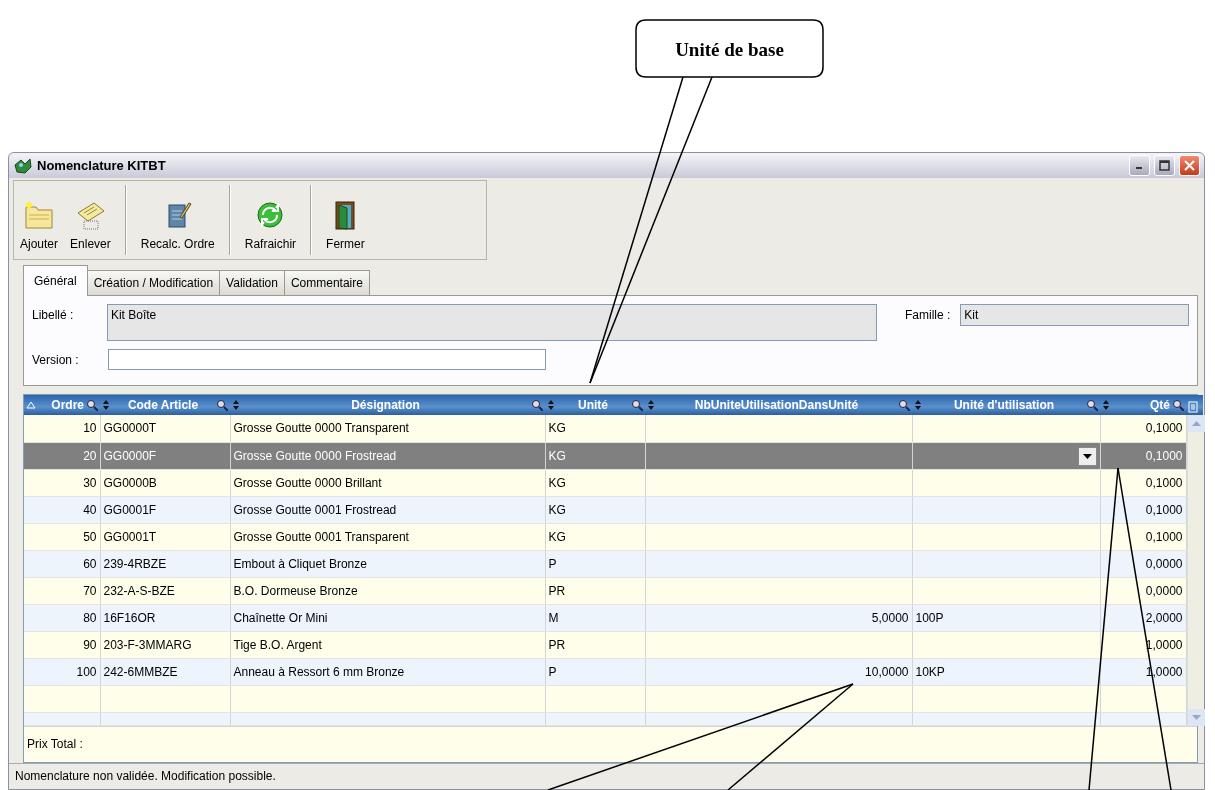 This screenshot has width=1215, height=790. What do you see at coordinates (90, 220) in the screenshot?
I see `toolbar-button: Enlever` at bounding box center [90, 220].